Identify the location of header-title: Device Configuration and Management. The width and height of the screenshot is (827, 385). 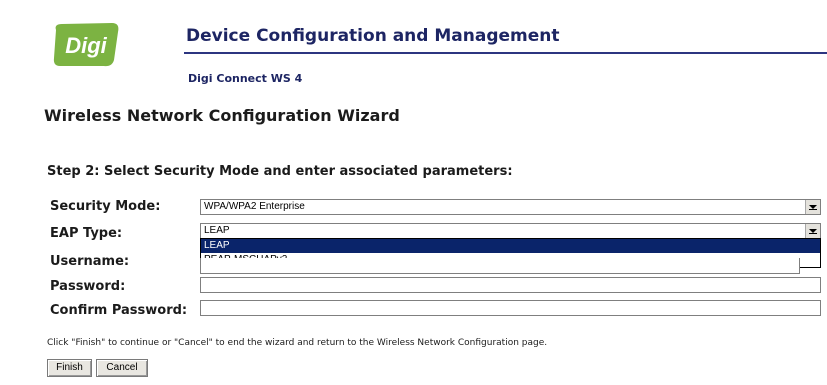
(373, 36).